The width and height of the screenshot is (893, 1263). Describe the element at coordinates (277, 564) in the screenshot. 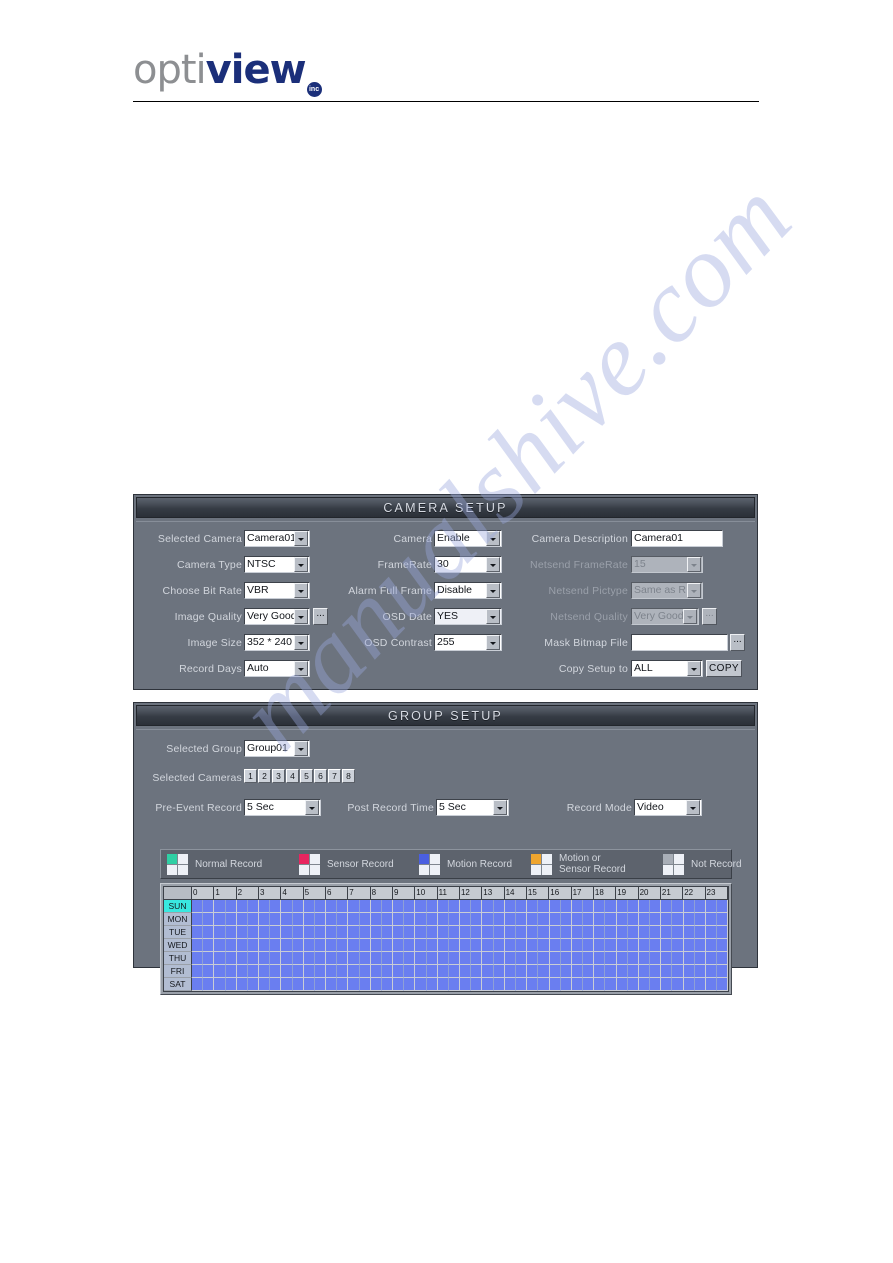

I see `camera-type-combo: NTSC` at that location.